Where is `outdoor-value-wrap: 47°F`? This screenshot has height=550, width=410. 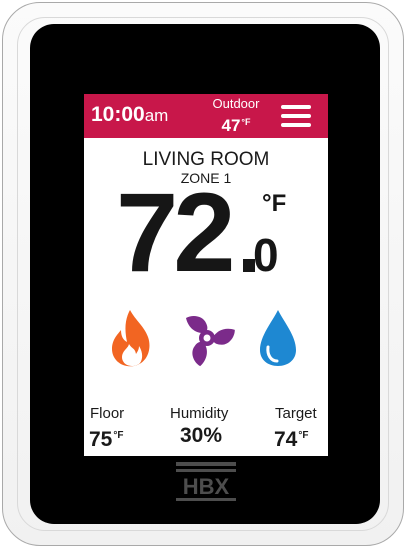
outdoor-value-wrap: 47°F is located at coordinates (236, 124).